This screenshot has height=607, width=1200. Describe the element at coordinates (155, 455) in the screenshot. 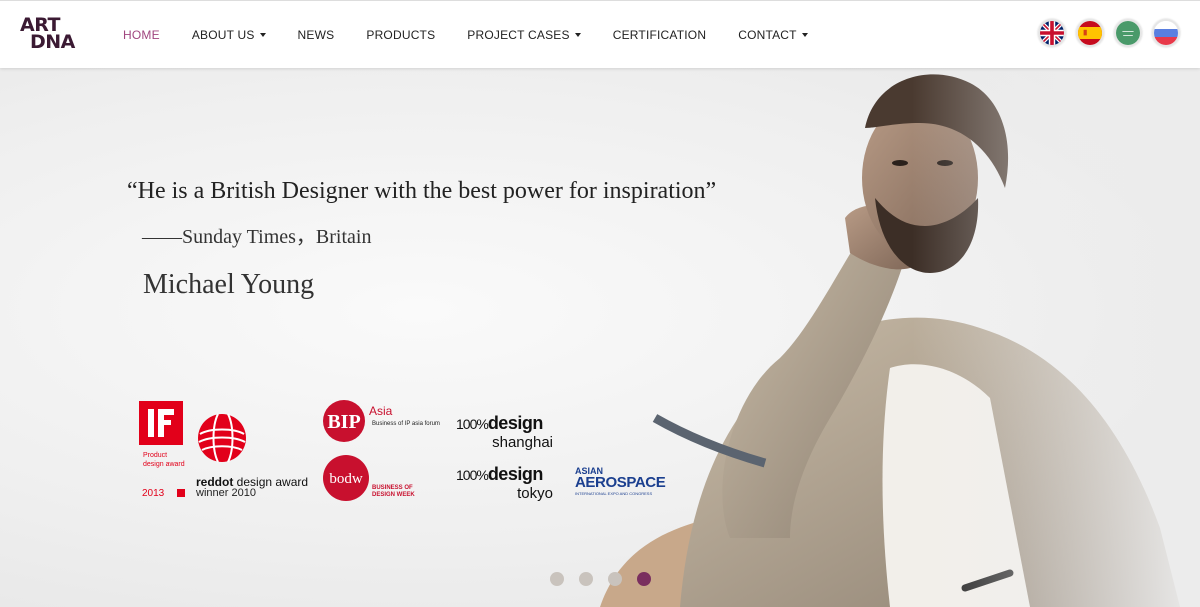

I see `if-caption-line1: Product` at that location.